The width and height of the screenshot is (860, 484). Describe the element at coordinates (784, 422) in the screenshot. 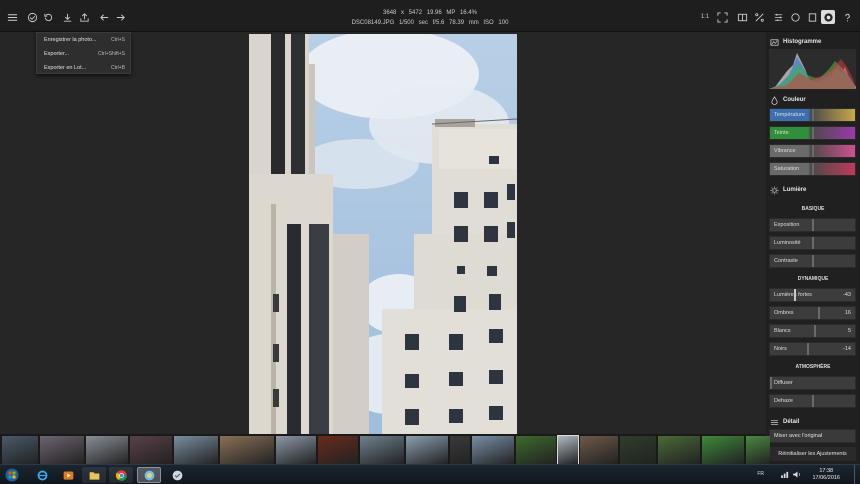

I see `detail-header: Détail` at that location.